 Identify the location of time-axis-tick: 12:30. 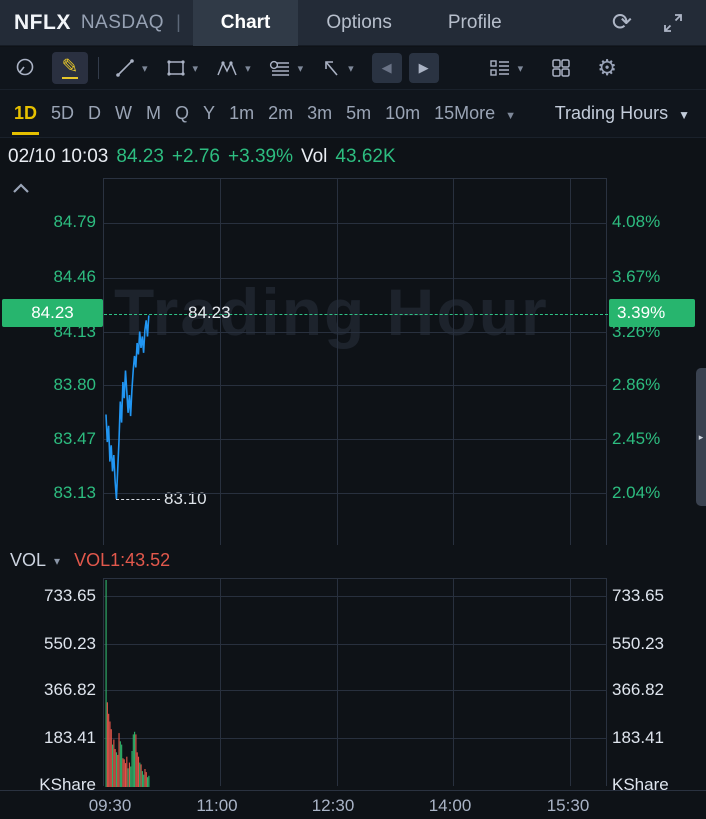
(333, 805).